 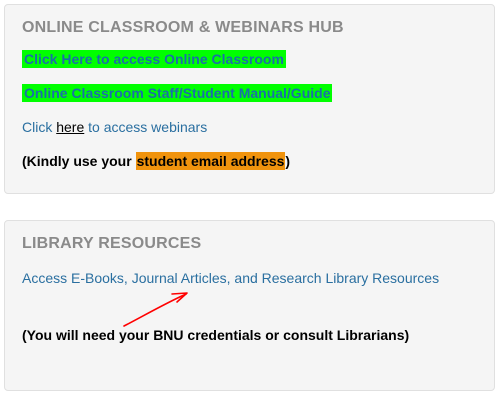 What do you see at coordinates (288, 161) in the screenshot?
I see `email-note-suffix: )` at bounding box center [288, 161].